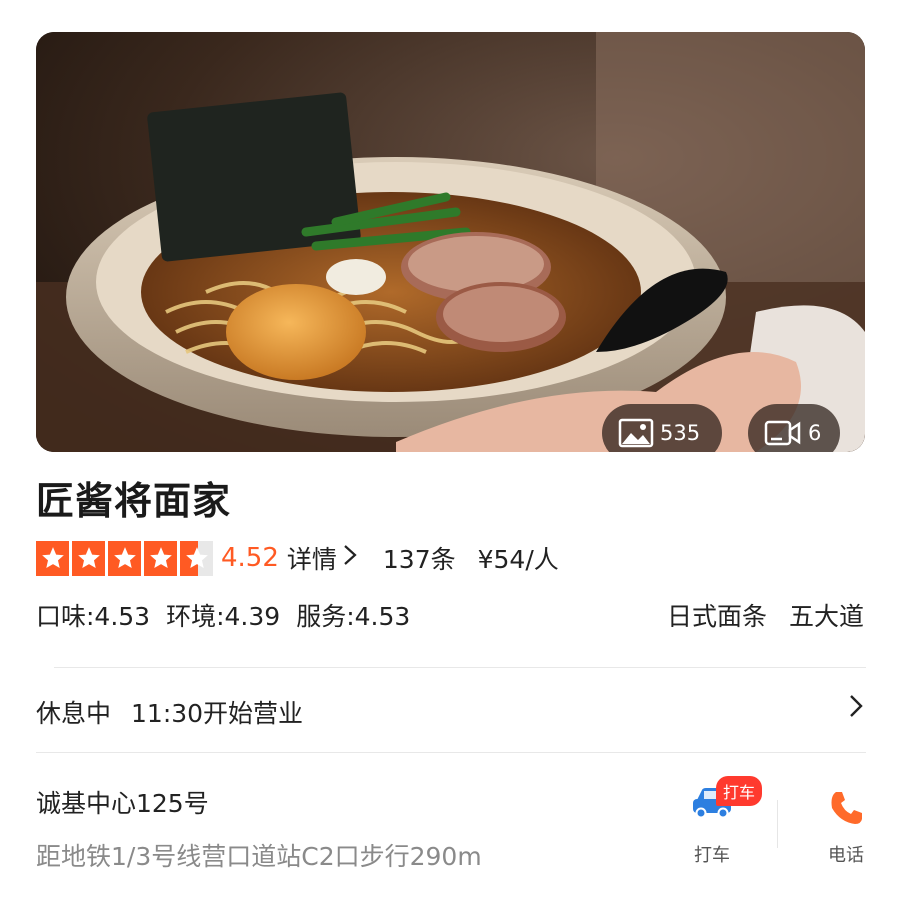 The image size is (900, 913). Describe the element at coordinates (311, 559) in the screenshot. I see `details-label: 详情` at that location.